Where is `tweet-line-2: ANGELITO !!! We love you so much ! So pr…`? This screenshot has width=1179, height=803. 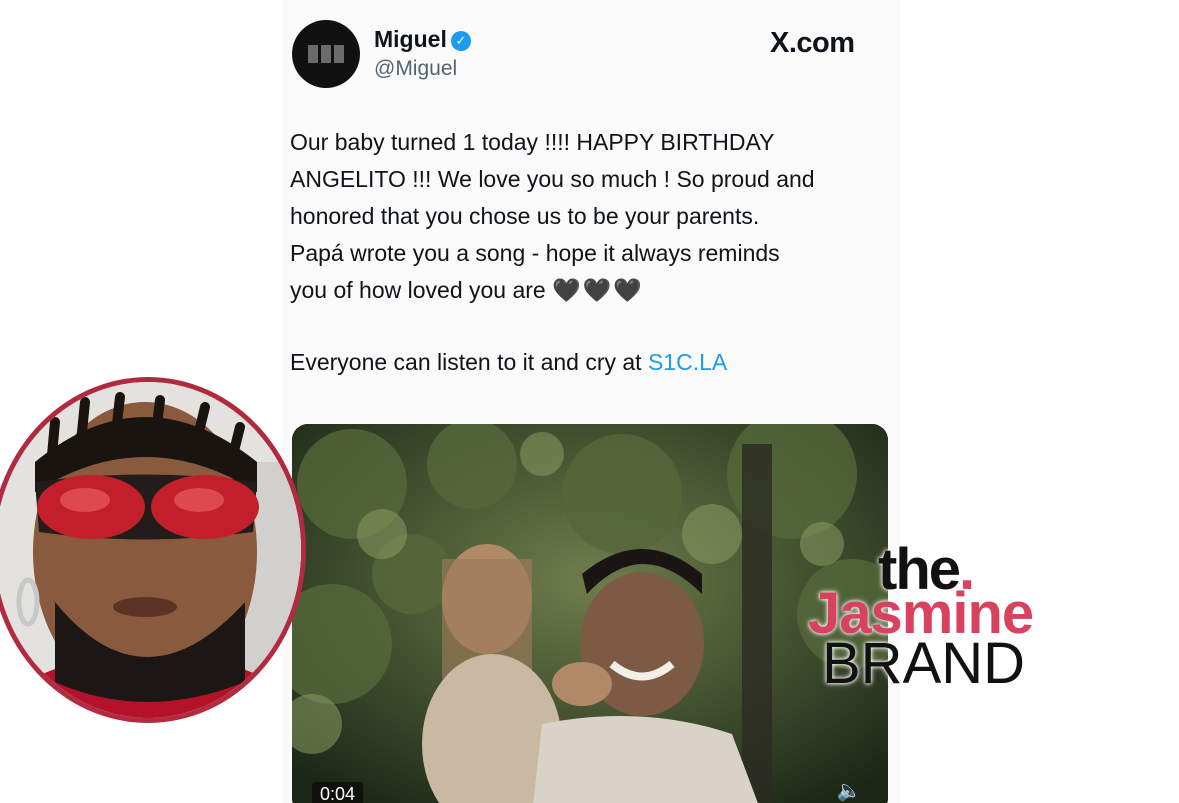 tweet-line-2: ANGELITO !!! We love you so much ! So pr… is located at coordinates (552, 179).